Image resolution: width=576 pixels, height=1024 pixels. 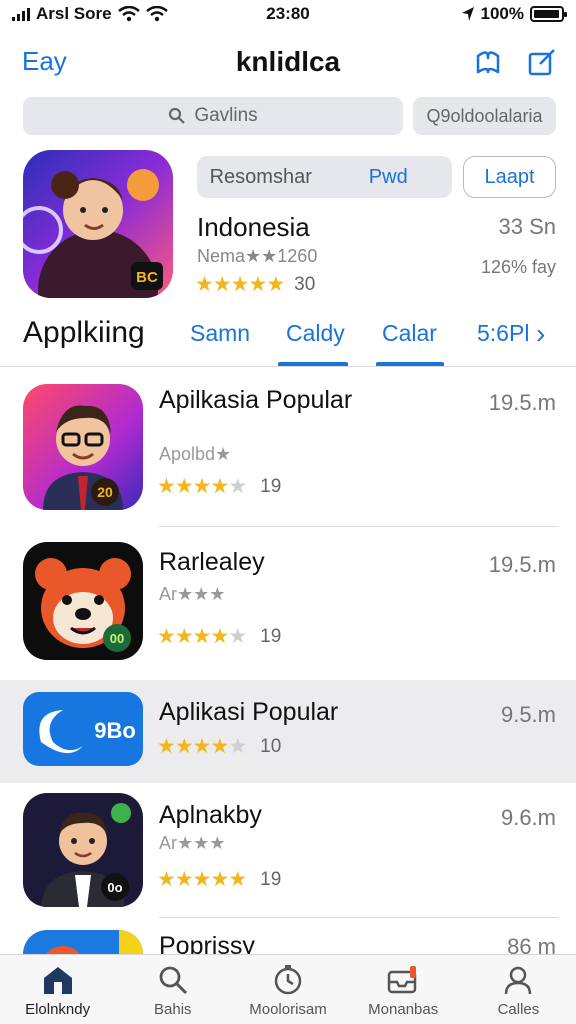 What do you see at coordinates (249, 712) in the screenshot?
I see `app-name: Aplikasi Popular` at bounding box center [249, 712].